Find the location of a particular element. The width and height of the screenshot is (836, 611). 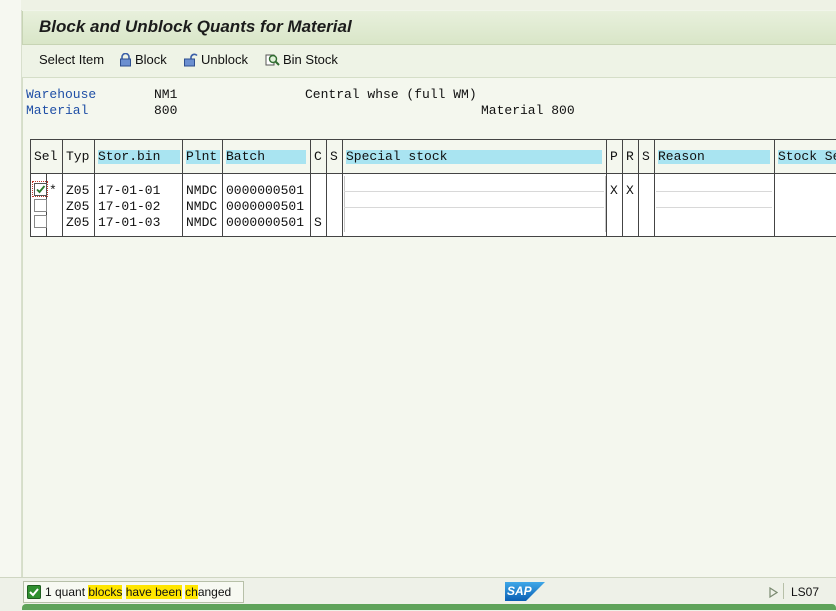

bin-stock-button: Bin Stock is located at coordinates (301, 59).